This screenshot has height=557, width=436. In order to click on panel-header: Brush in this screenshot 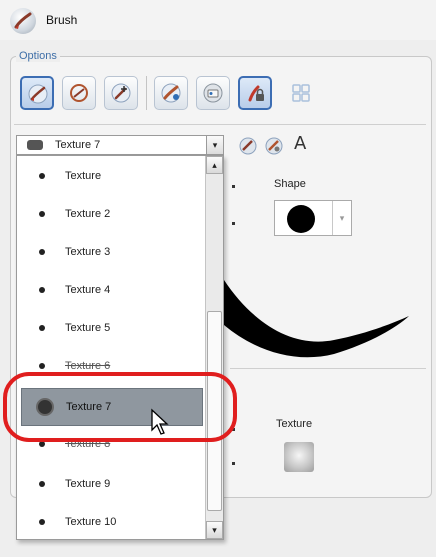, I will do `click(218, 20)`.